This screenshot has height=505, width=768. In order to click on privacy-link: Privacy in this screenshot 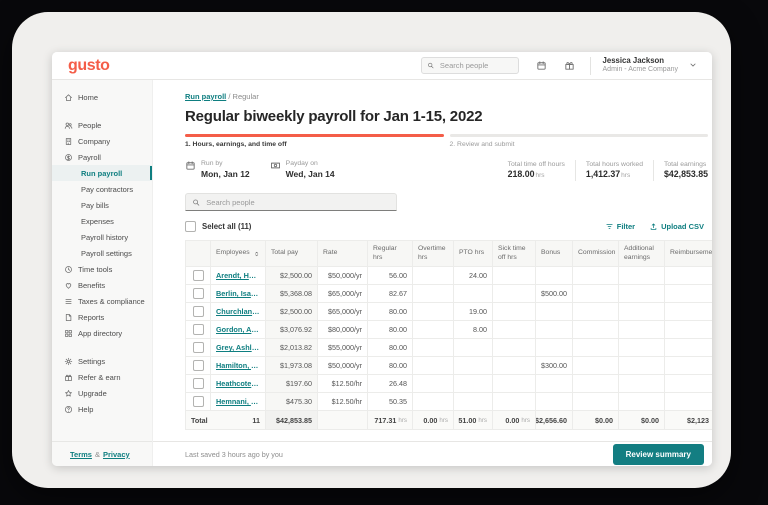, I will do `click(116, 454)`.